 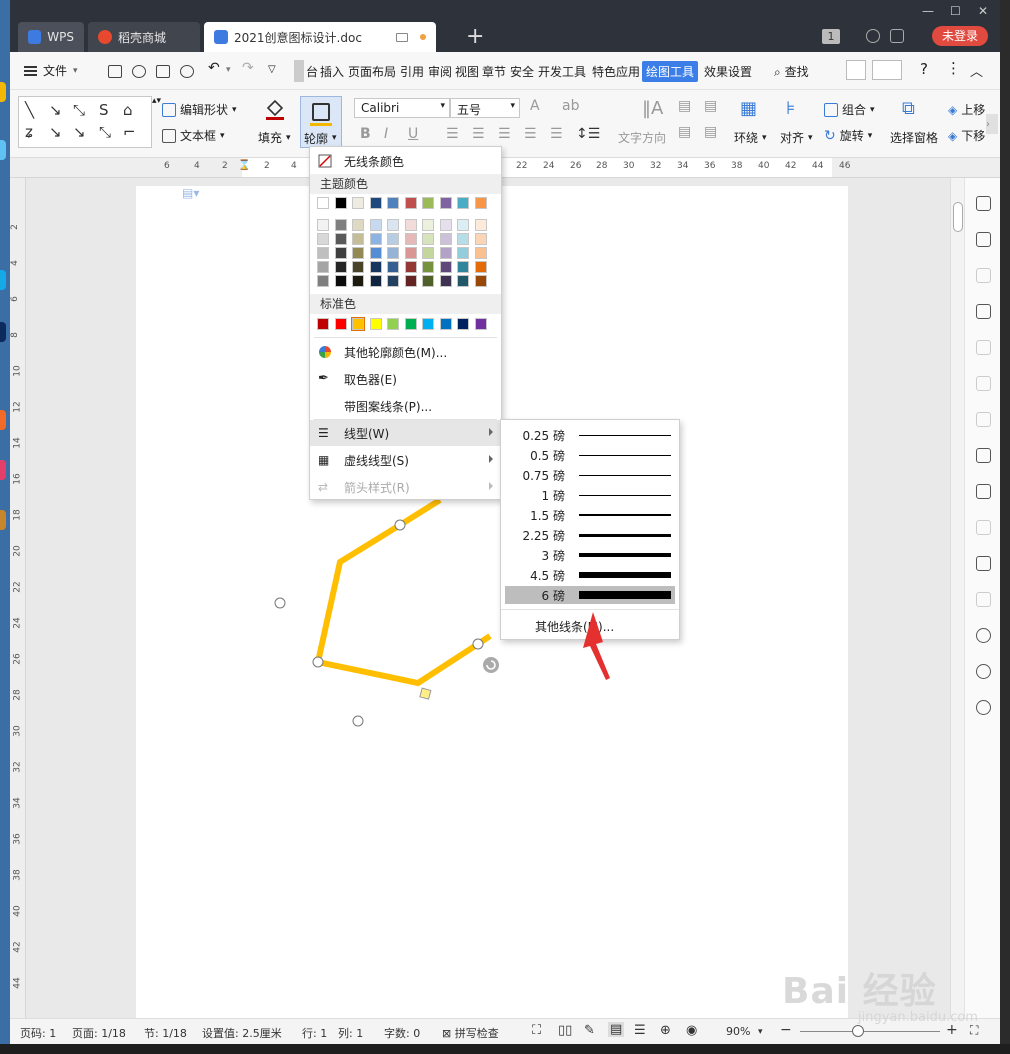 What do you see at coordinates (242, 1033) in the screenshot?
I see `status-setting: 设置值: 2.5厘米` at bounding box center [242, 1033].